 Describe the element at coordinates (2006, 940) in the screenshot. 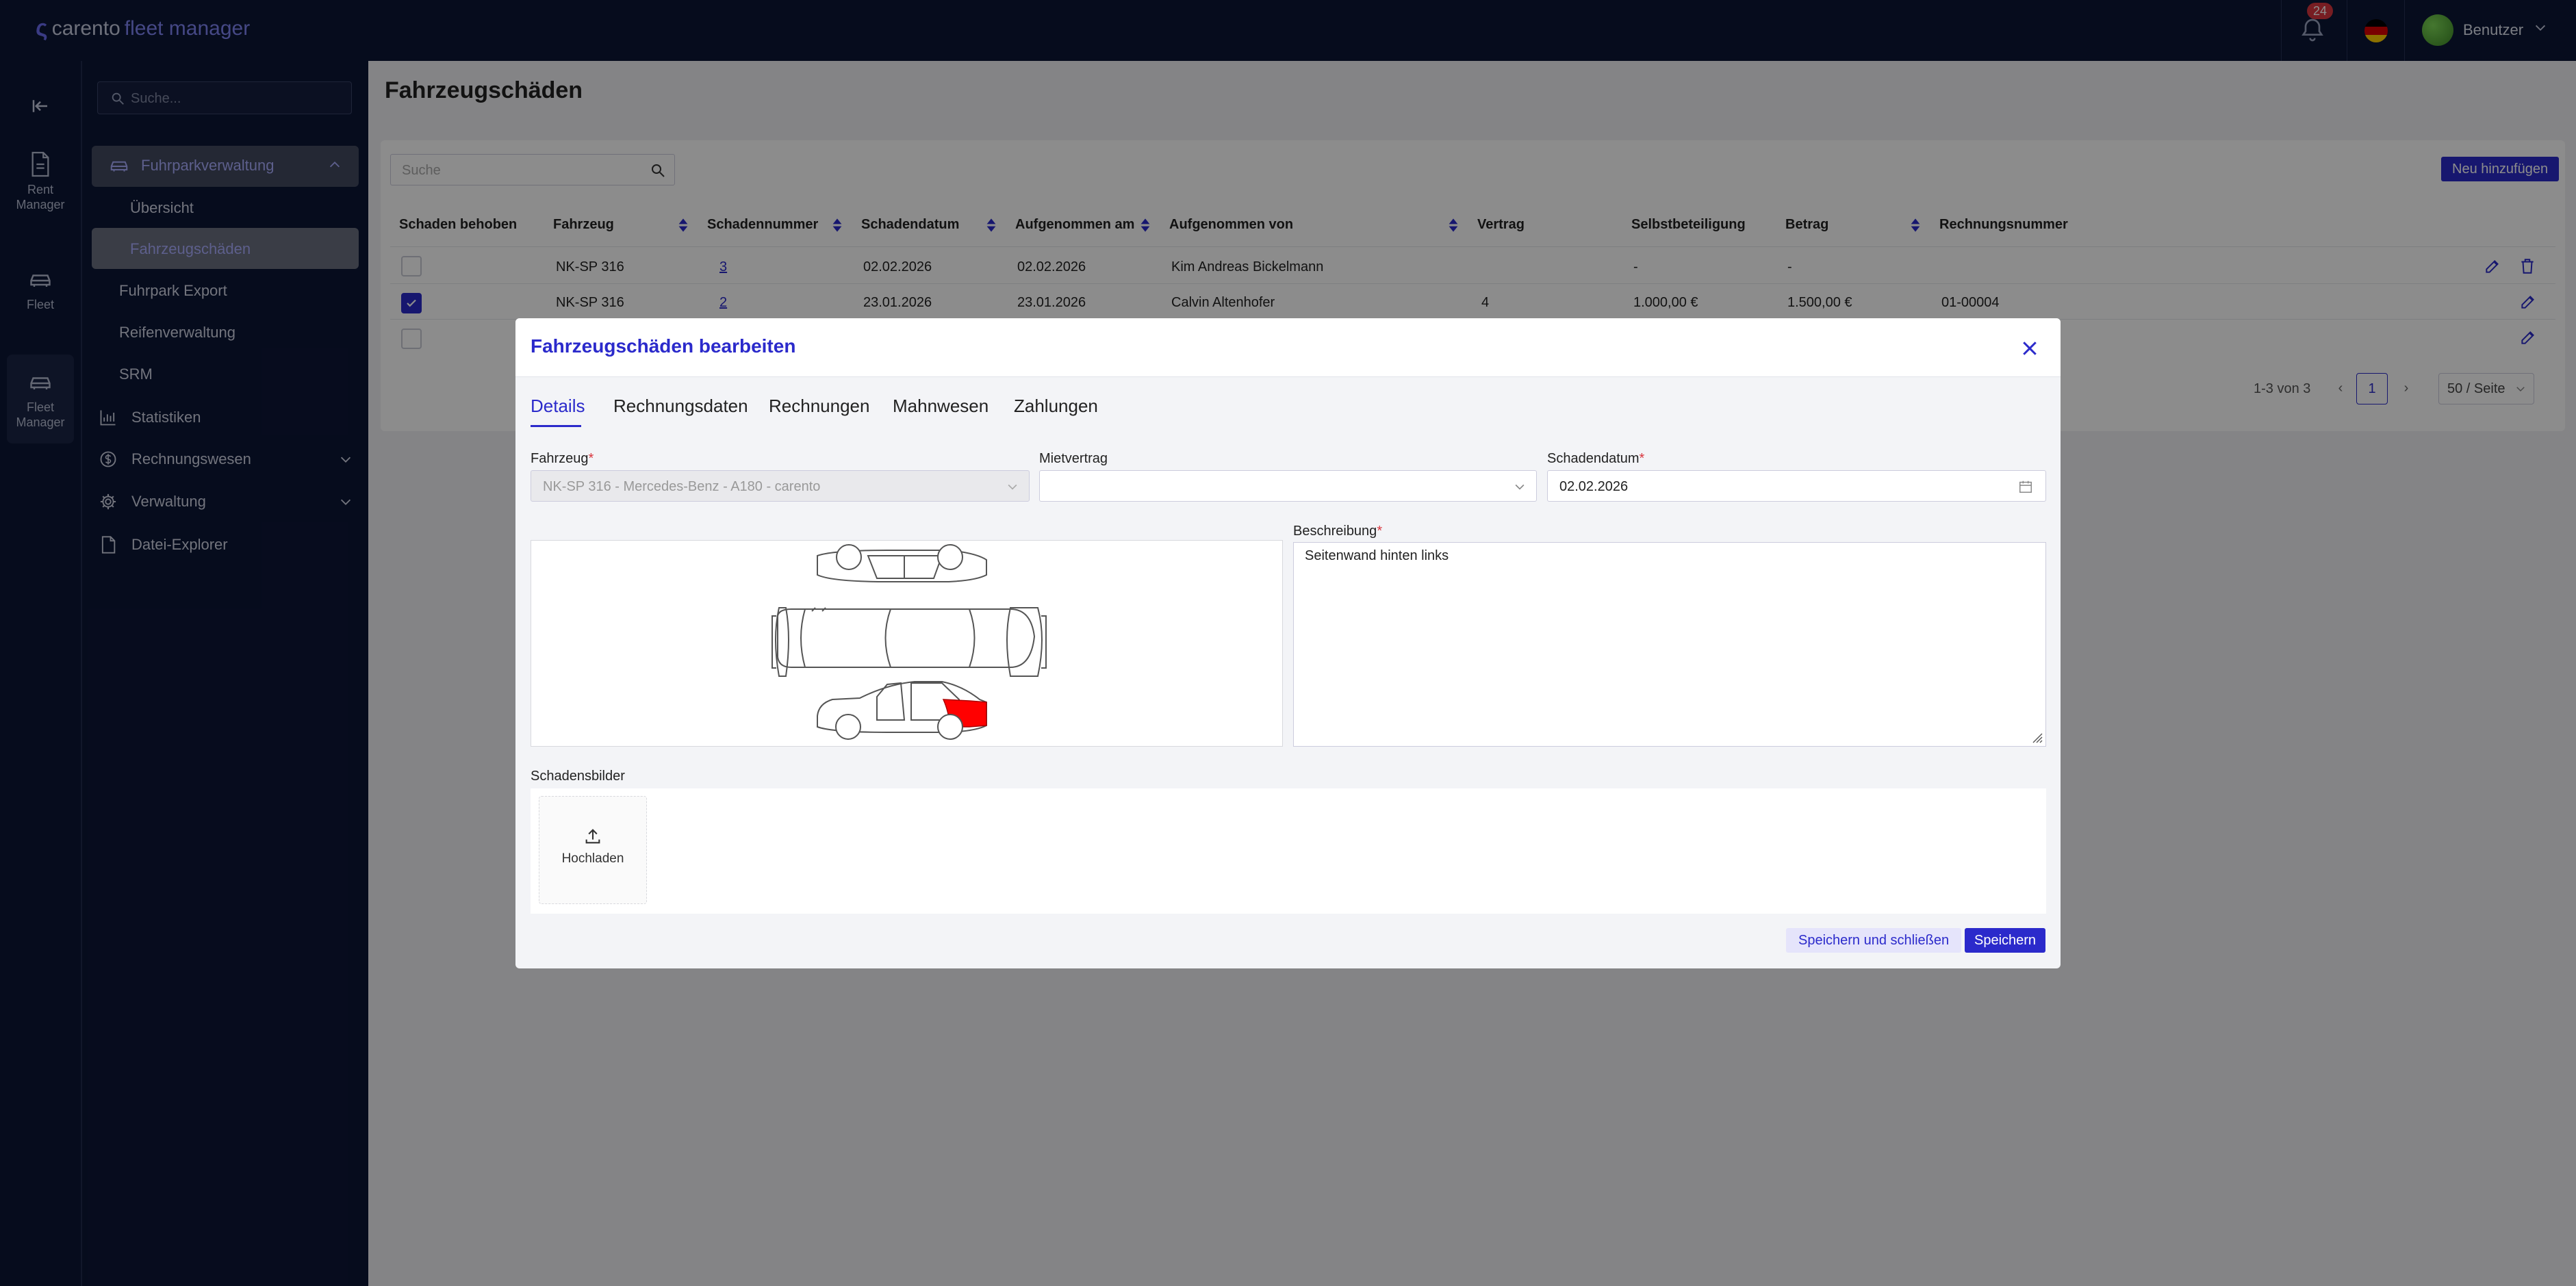

I see `save-button: Speichern` at that location.